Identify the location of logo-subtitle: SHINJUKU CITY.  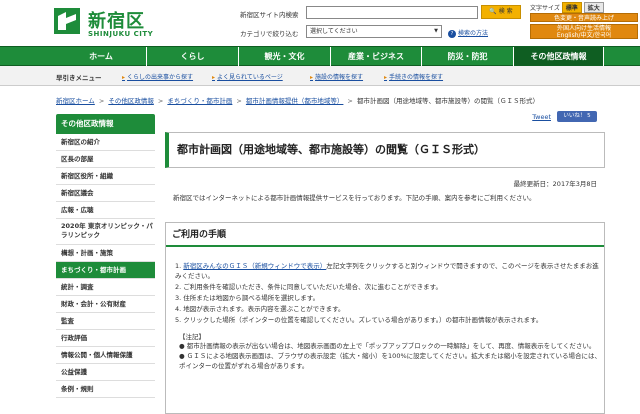
(121, 34).